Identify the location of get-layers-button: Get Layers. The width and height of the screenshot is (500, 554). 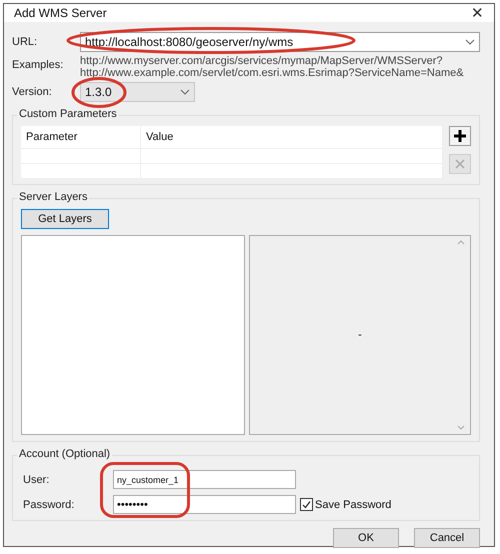
(65, 219).